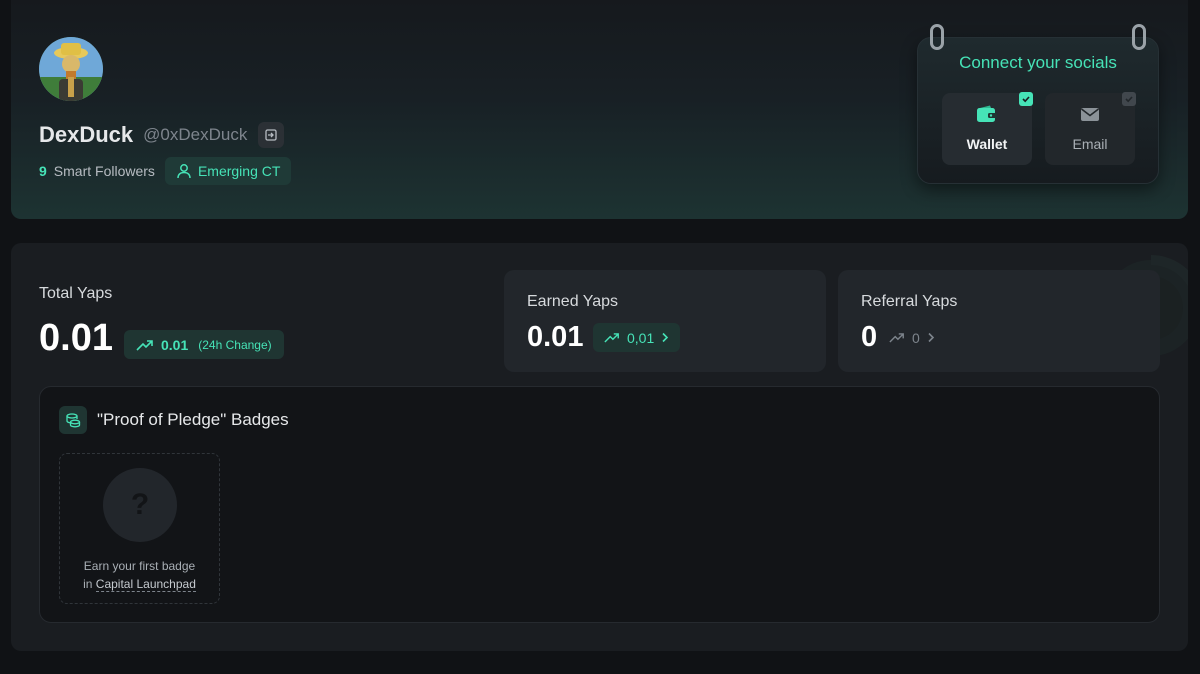 This screenshot has height=674, width=1200. What do you see at coordinates (140, 505) in the screenshot?
I see `question-mark-icon: ?` at bounding box center [140, 505].